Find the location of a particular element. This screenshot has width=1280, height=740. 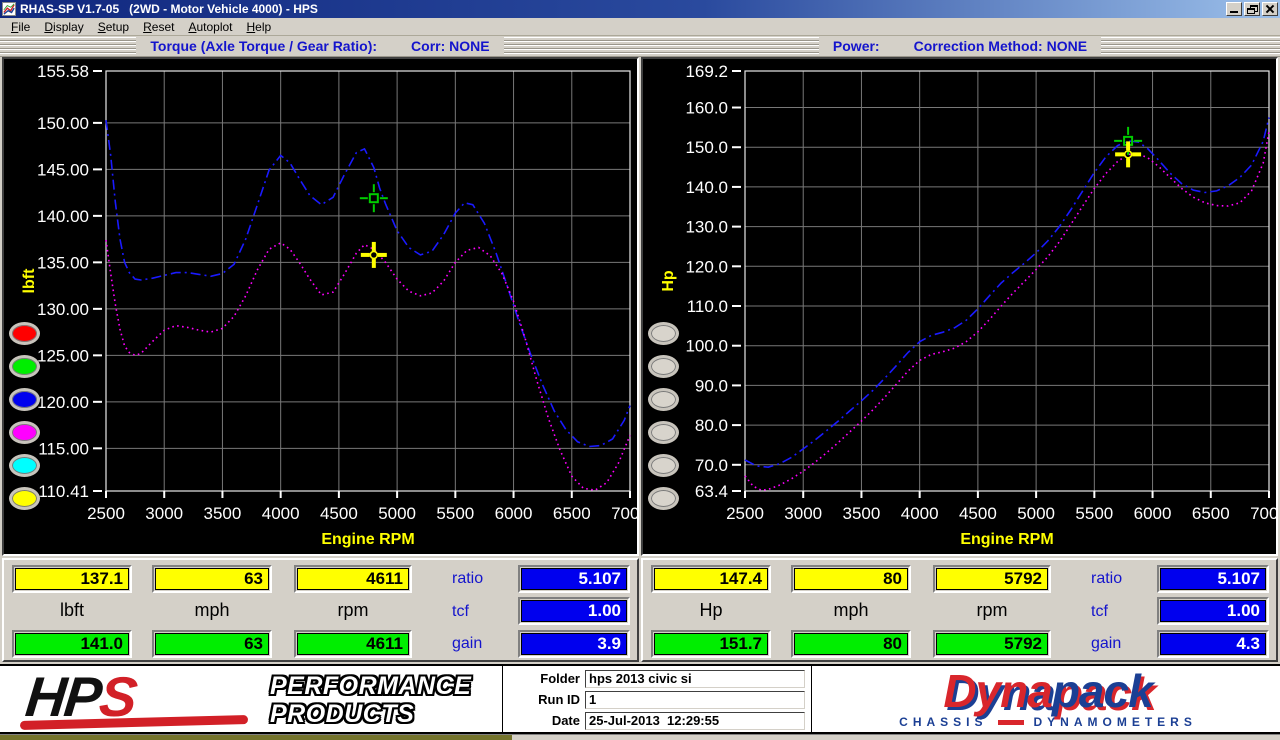

y-tick-label: 150.00 is located at coordinates (63, 123).